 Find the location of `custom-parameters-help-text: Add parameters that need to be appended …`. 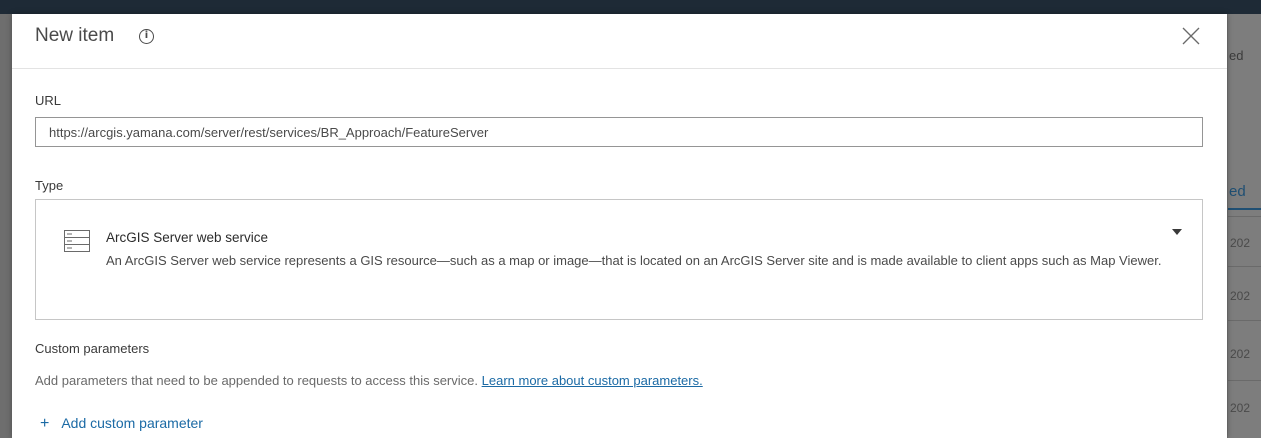

custom-parameters-help-text: Add parameters that need to be appended … is located at coordinates (256, 380).